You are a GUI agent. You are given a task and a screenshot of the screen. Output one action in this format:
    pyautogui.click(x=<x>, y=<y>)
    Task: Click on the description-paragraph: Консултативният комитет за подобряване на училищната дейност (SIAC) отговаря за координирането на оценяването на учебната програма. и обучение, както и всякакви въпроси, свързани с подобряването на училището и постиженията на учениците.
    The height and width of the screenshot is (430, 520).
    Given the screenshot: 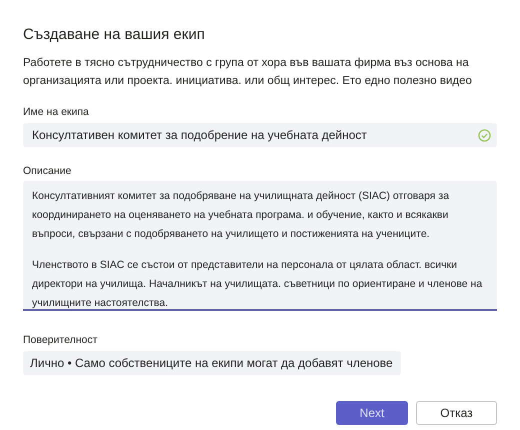 What is the action you would take?
    pyautogui.click(x=241, y=215)
    